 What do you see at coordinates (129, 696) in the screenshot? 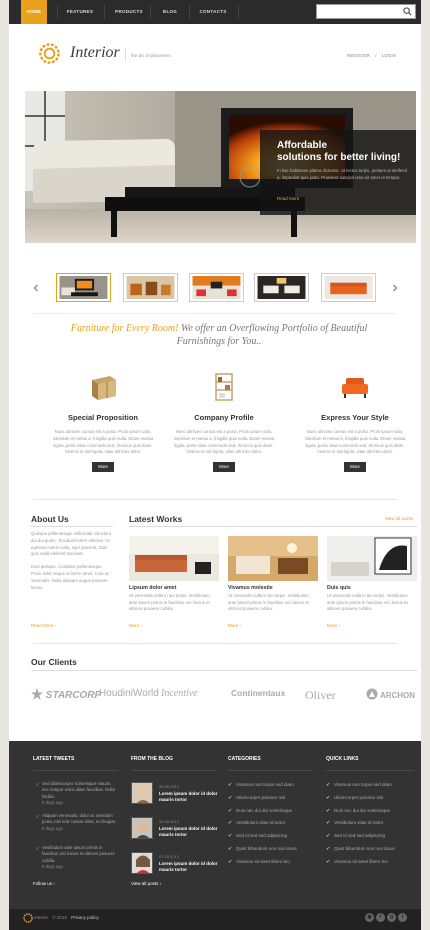
I see `client-logo-houdiniworld: HoudiniWorld` at bounding box center [129, 696].